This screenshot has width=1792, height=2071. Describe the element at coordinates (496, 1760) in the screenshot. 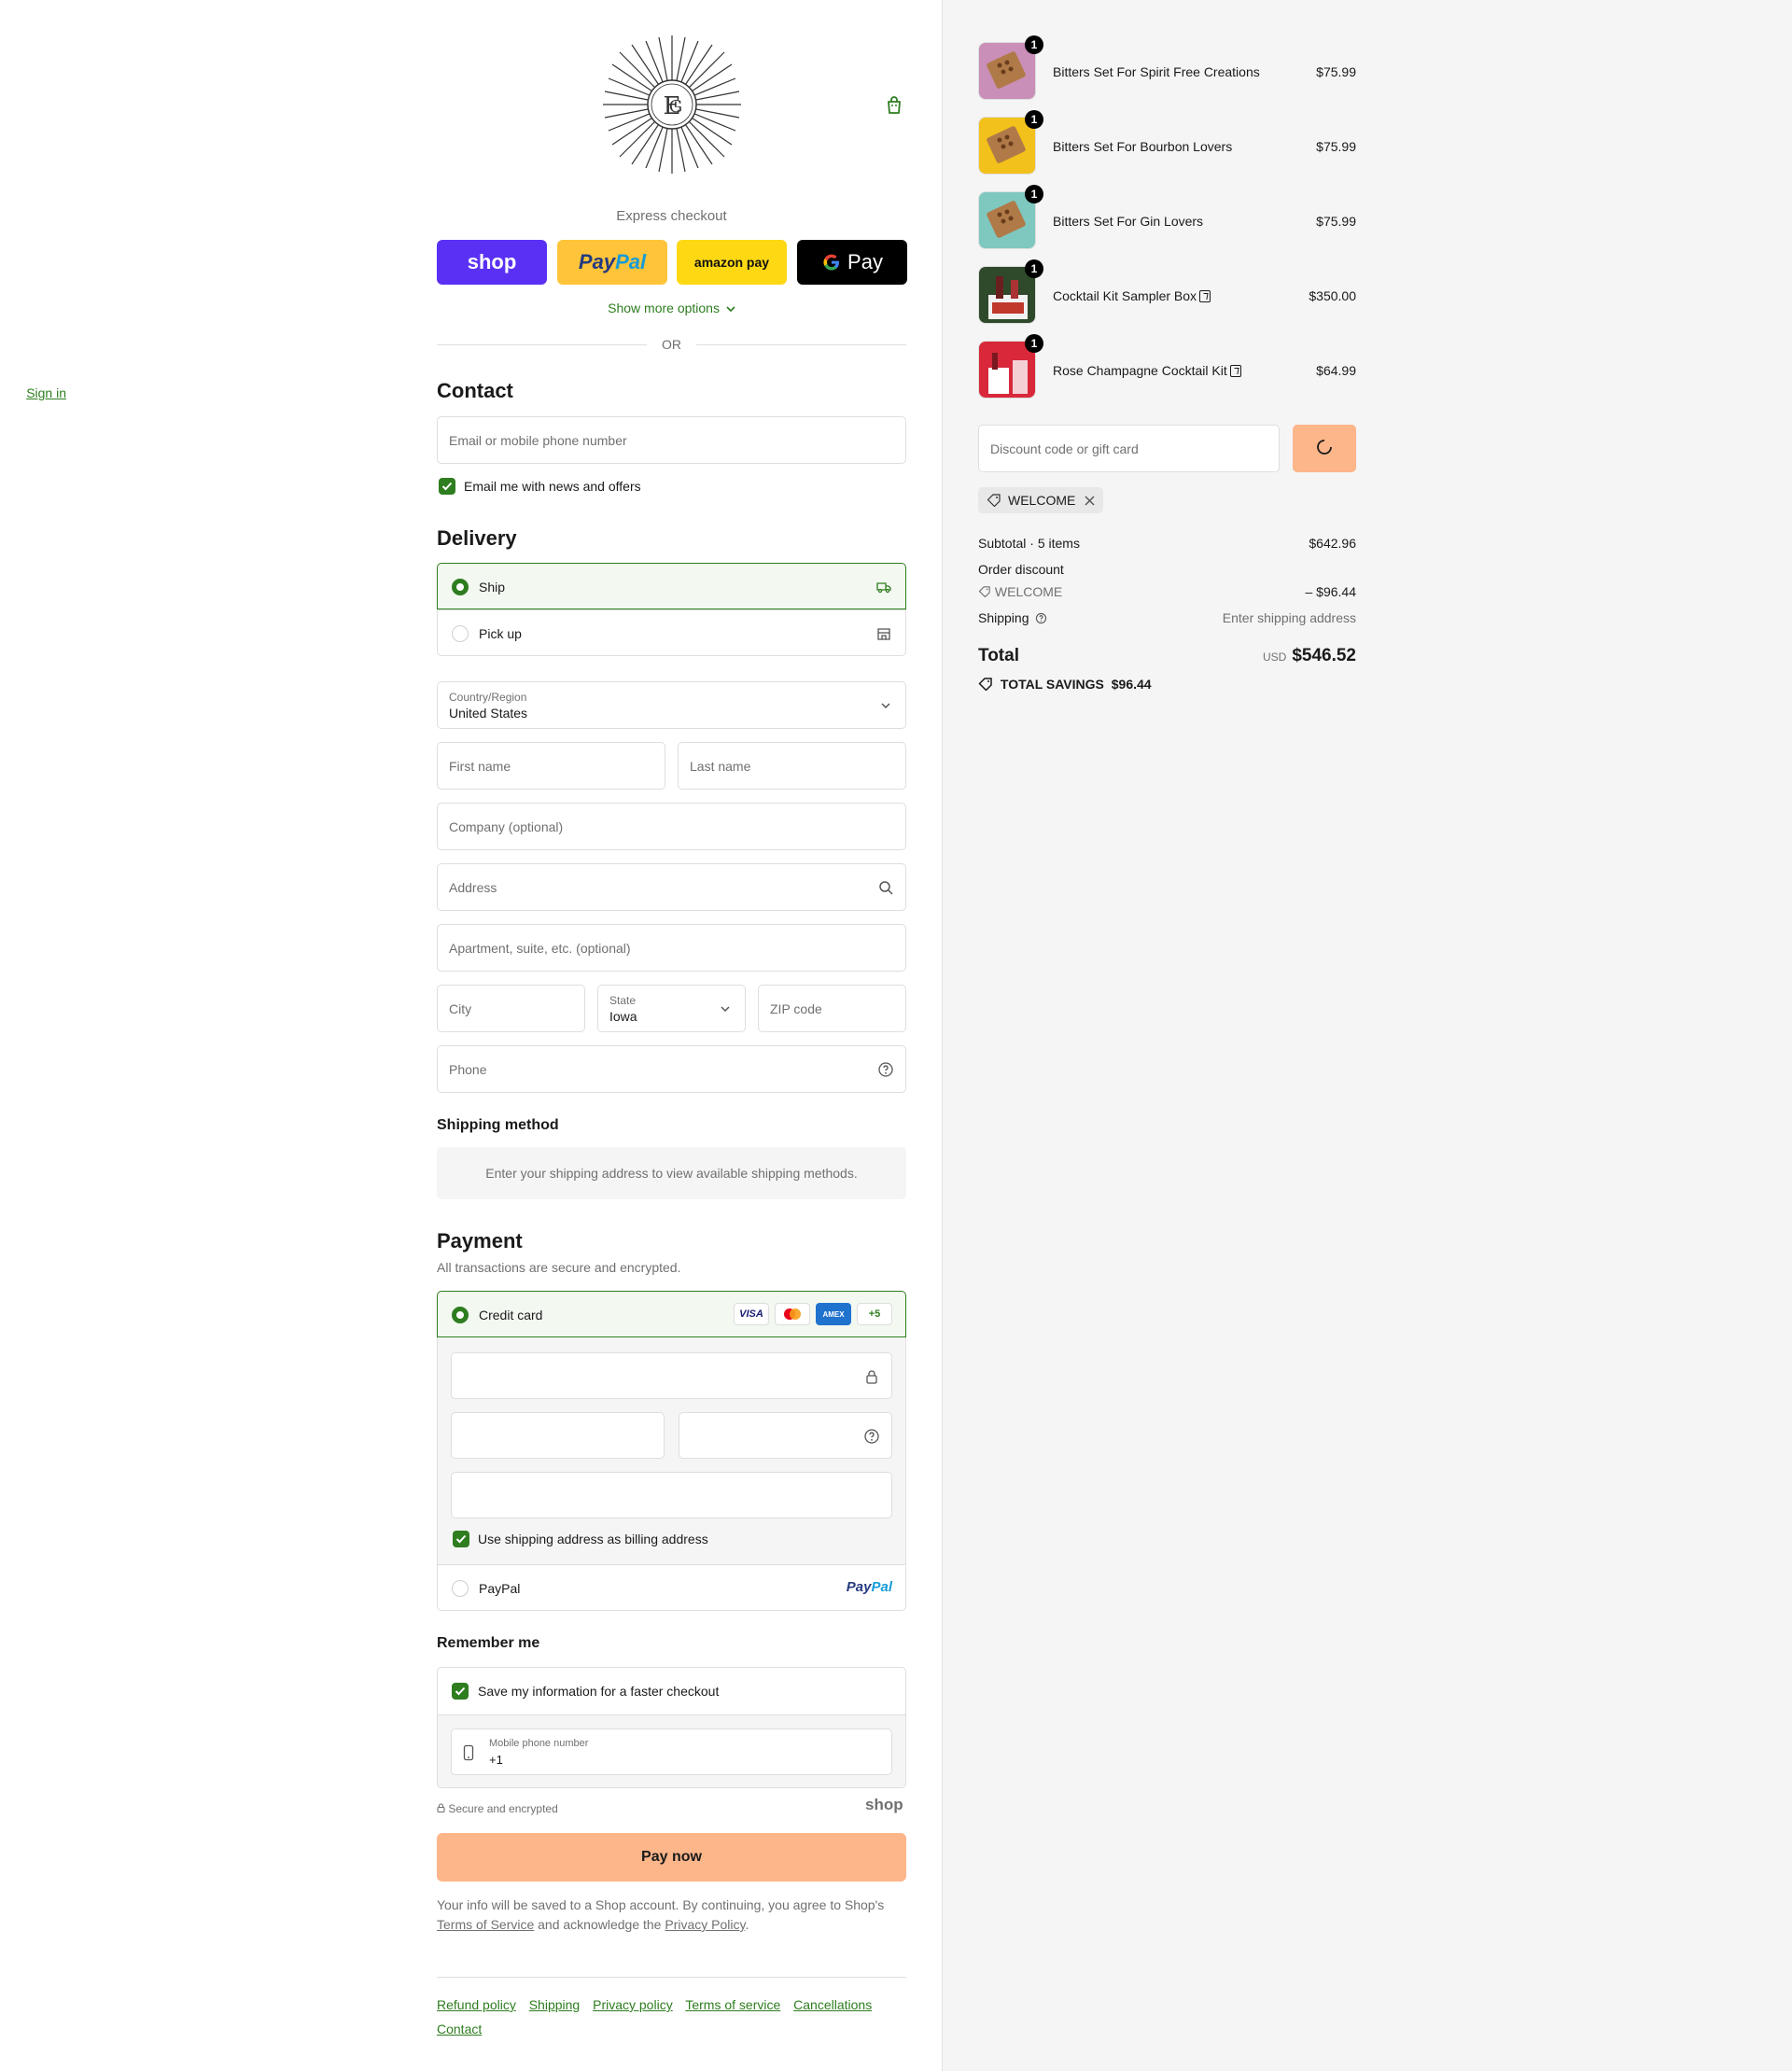

I see `remember-phone-value: +1` at that location.